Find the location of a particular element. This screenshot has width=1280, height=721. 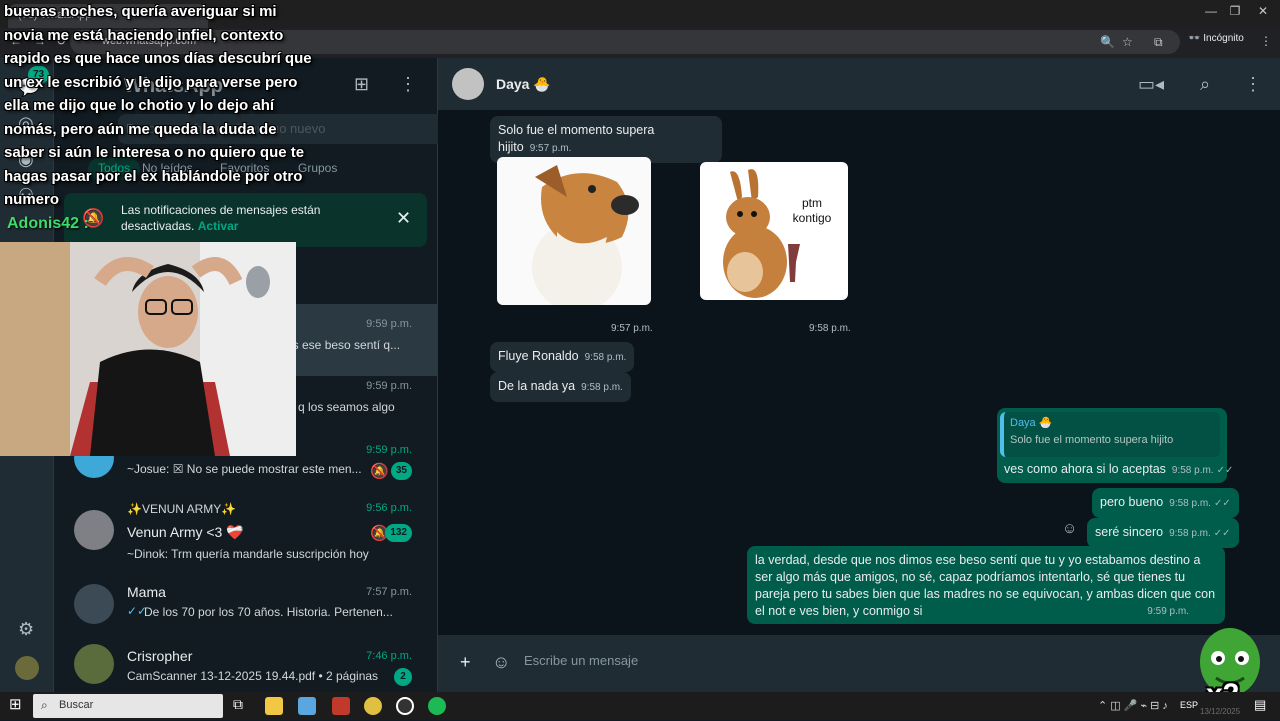

chat-name: Mama is located at coordinates (146, 592).